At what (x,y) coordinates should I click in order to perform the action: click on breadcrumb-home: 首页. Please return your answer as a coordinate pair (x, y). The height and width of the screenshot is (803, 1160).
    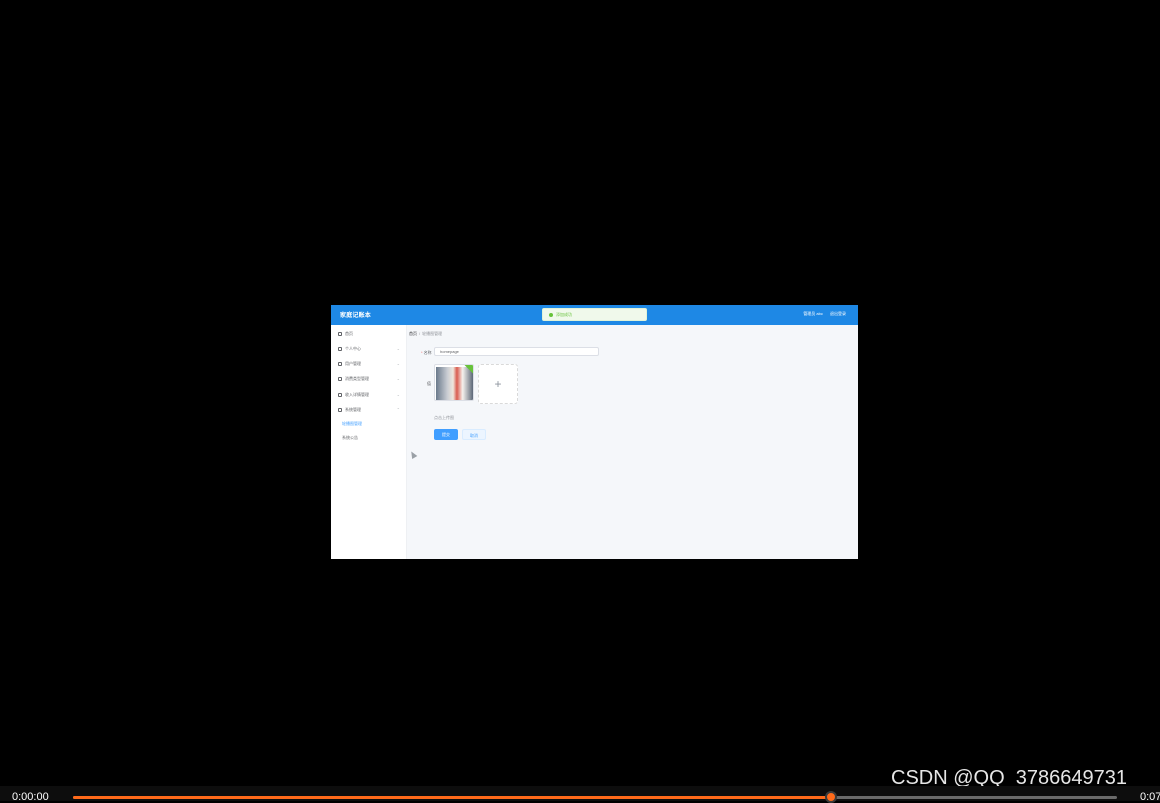
    Looking at the image, I should click on (413, 333).